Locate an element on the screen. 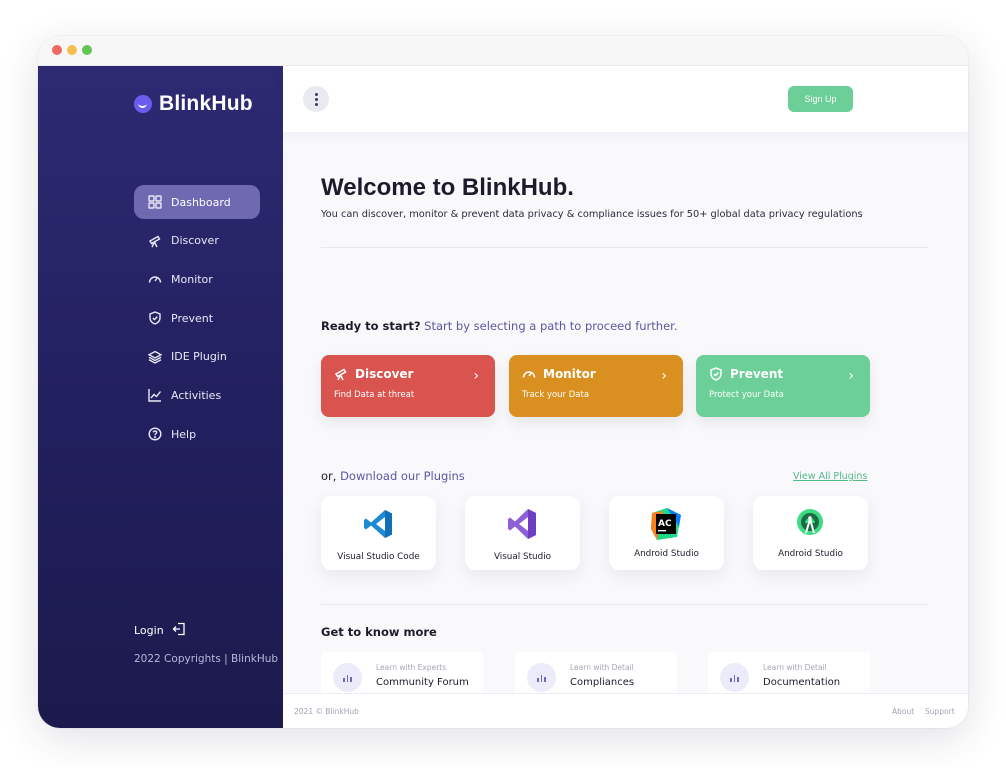  sidebar-item-ide-plugin: IDE Plugin is located at coordinates (197, 357).